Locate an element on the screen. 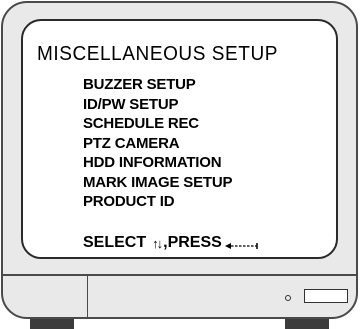  navigation-hint: SELECT ↑↓ ,PRESS is located at coordinates (171, 243).